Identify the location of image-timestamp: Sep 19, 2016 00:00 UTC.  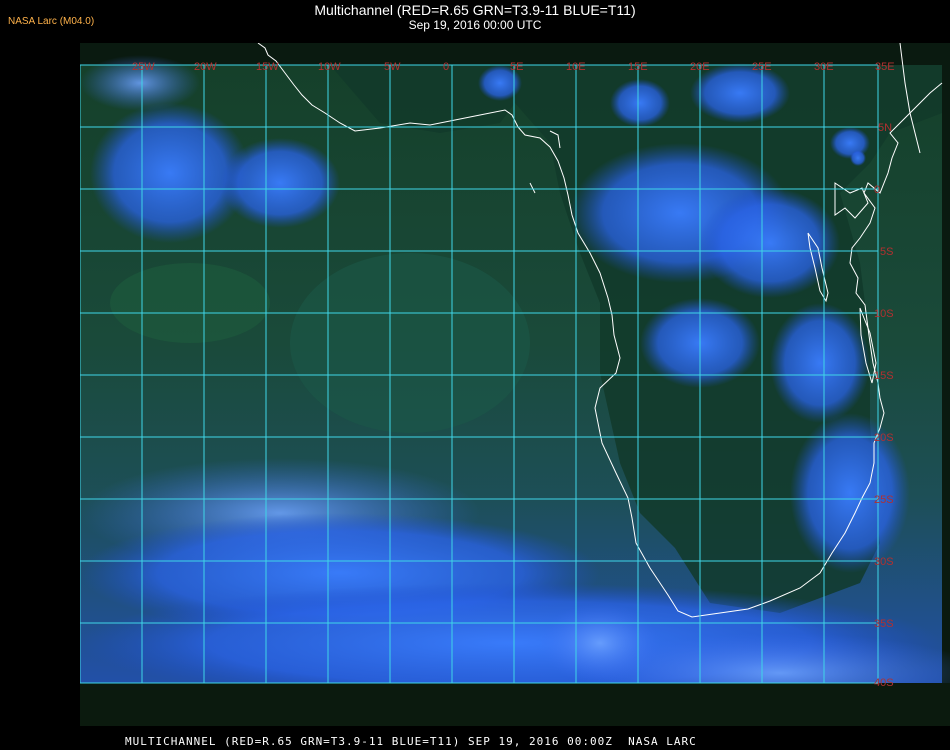
(475, 25).